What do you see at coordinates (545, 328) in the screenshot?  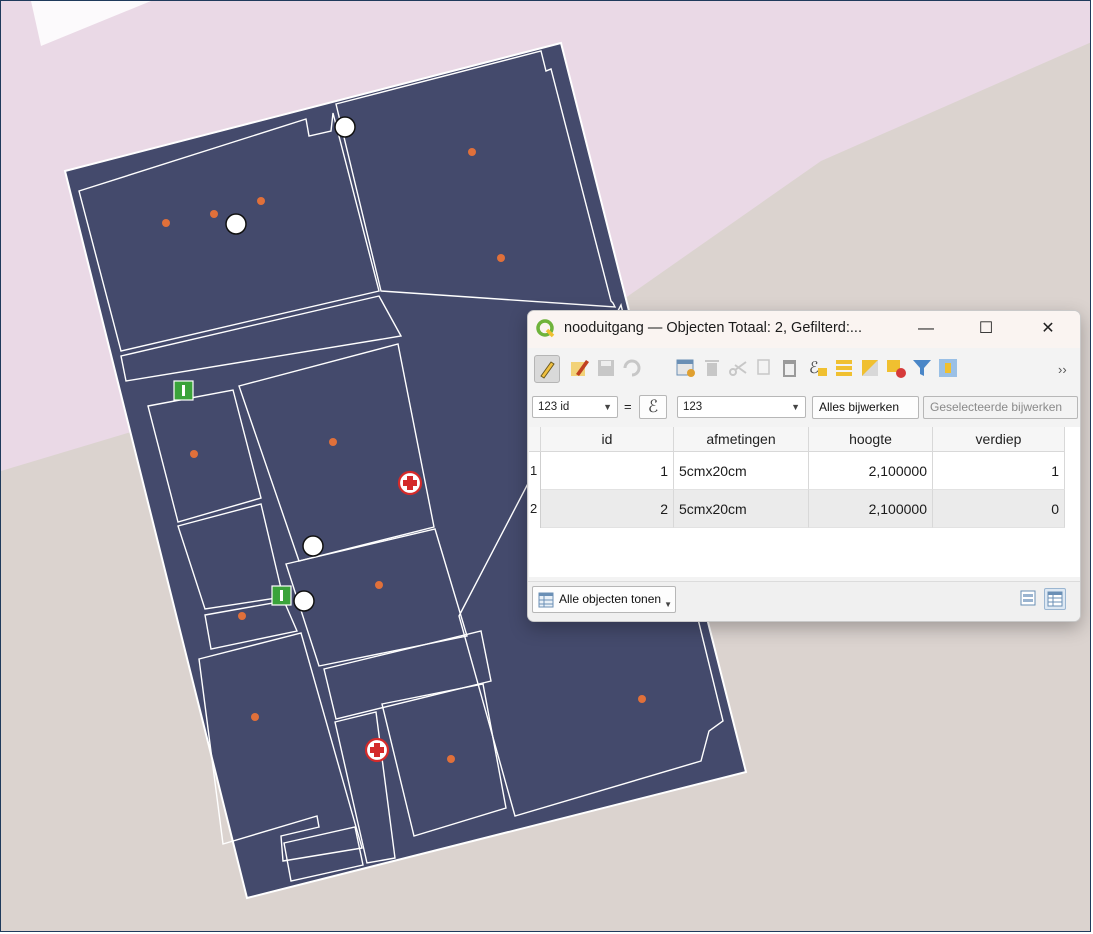 I see `qgis-logo-icon` at bounding box center [545, 328].